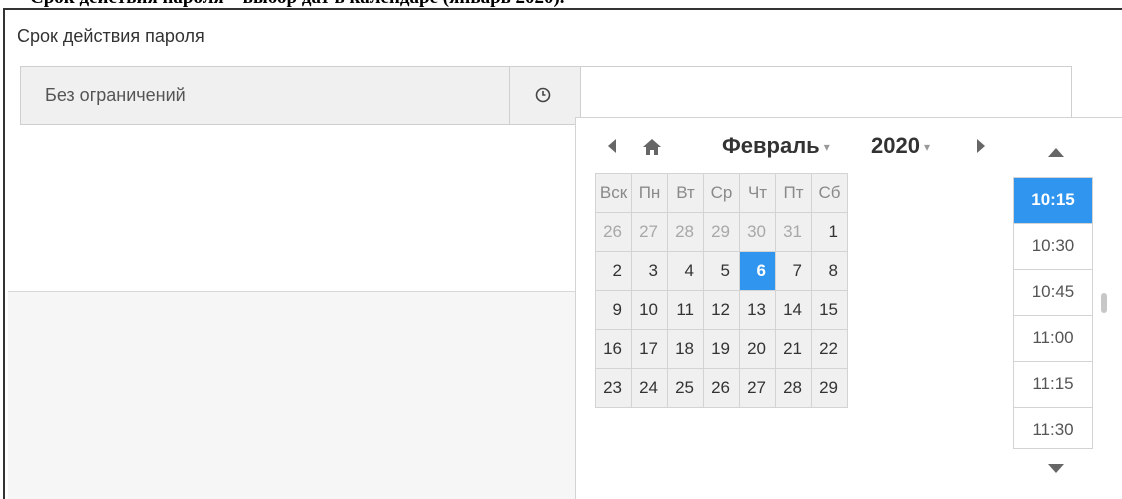 This screenshot has width=1122, height=499. I want to click on month-dropdown: Февраль ▾, so click(776, 146).